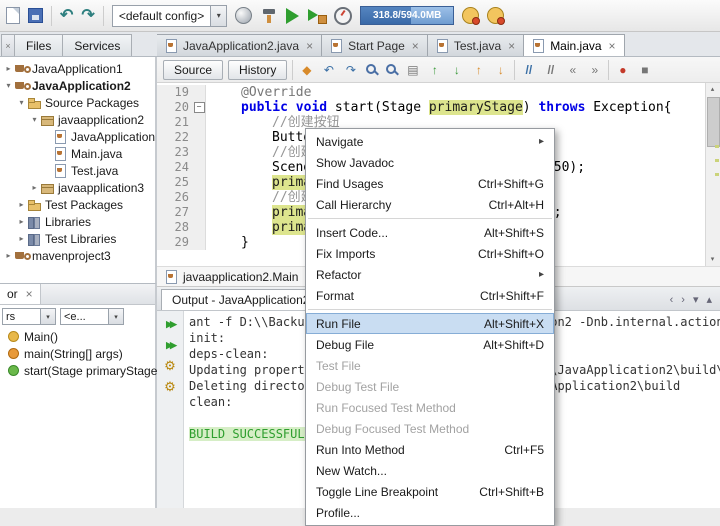  I want to click on menu-item-find-usages: Find Usages Ctrl+Shift+G, so click(430, 183).